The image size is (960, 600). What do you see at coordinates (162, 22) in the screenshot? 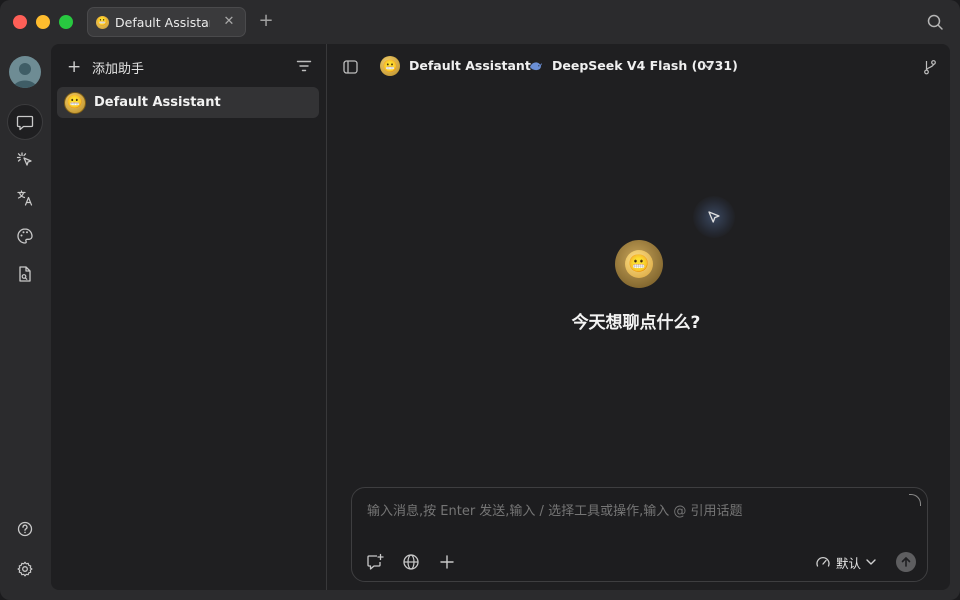
I see `tab-title: Default Assistant` at bounding box center [162, 22].